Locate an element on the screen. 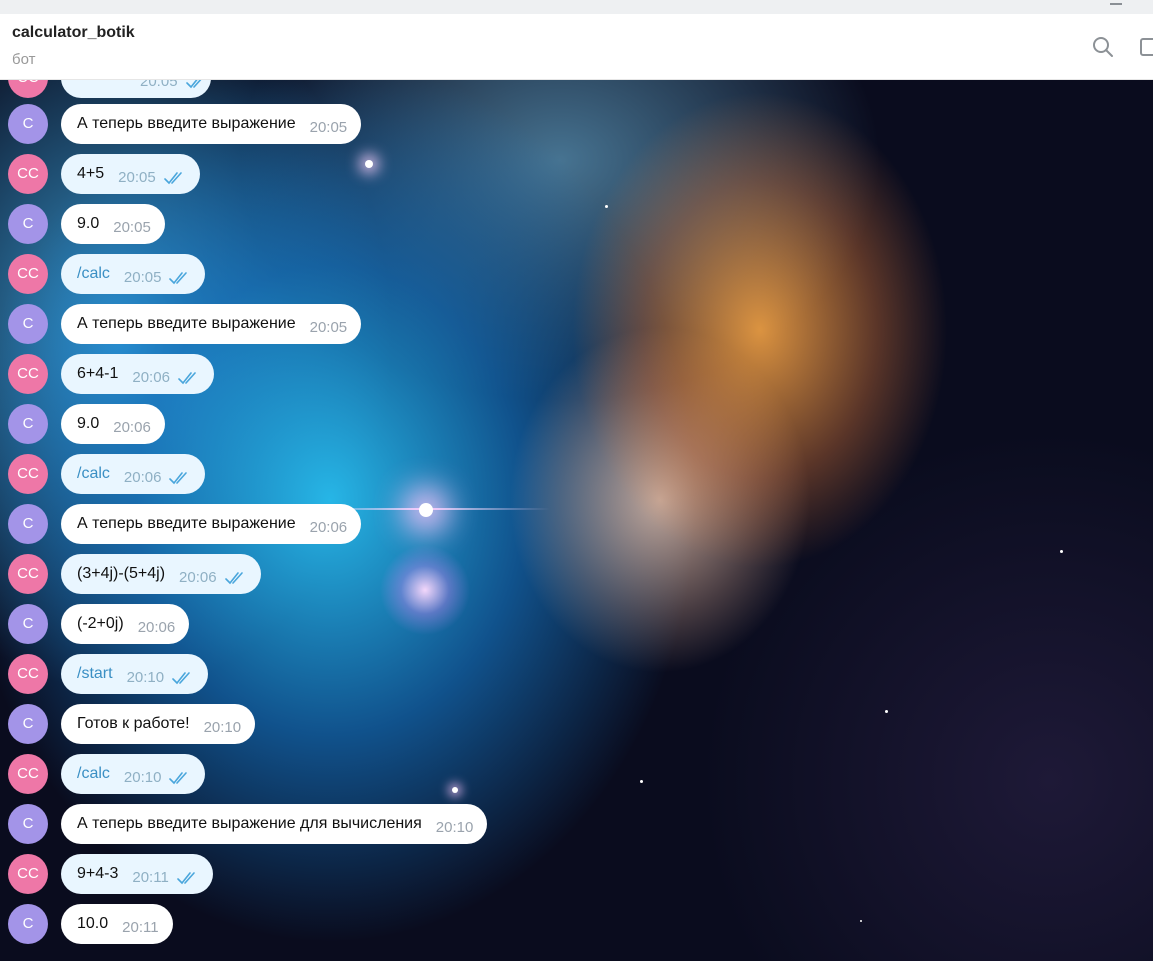  user-message: СС 4+5 20:05 is located at coordinates (576, 175).